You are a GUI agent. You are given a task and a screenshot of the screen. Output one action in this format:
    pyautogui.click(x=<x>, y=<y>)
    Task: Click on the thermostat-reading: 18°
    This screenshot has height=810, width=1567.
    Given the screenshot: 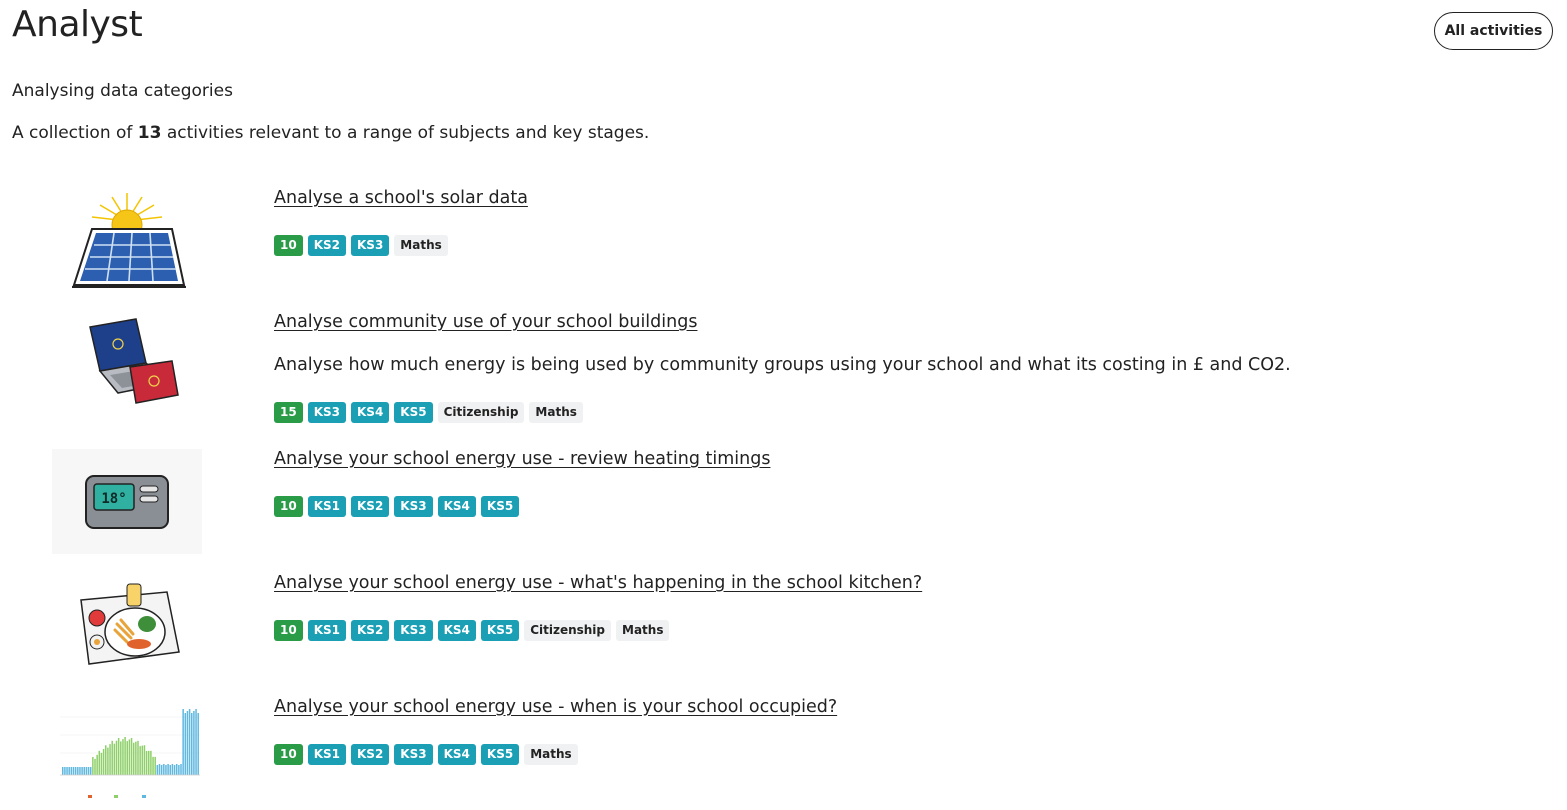 What is the action you would take?
    pyautogui.click(x=113, y=499)
    